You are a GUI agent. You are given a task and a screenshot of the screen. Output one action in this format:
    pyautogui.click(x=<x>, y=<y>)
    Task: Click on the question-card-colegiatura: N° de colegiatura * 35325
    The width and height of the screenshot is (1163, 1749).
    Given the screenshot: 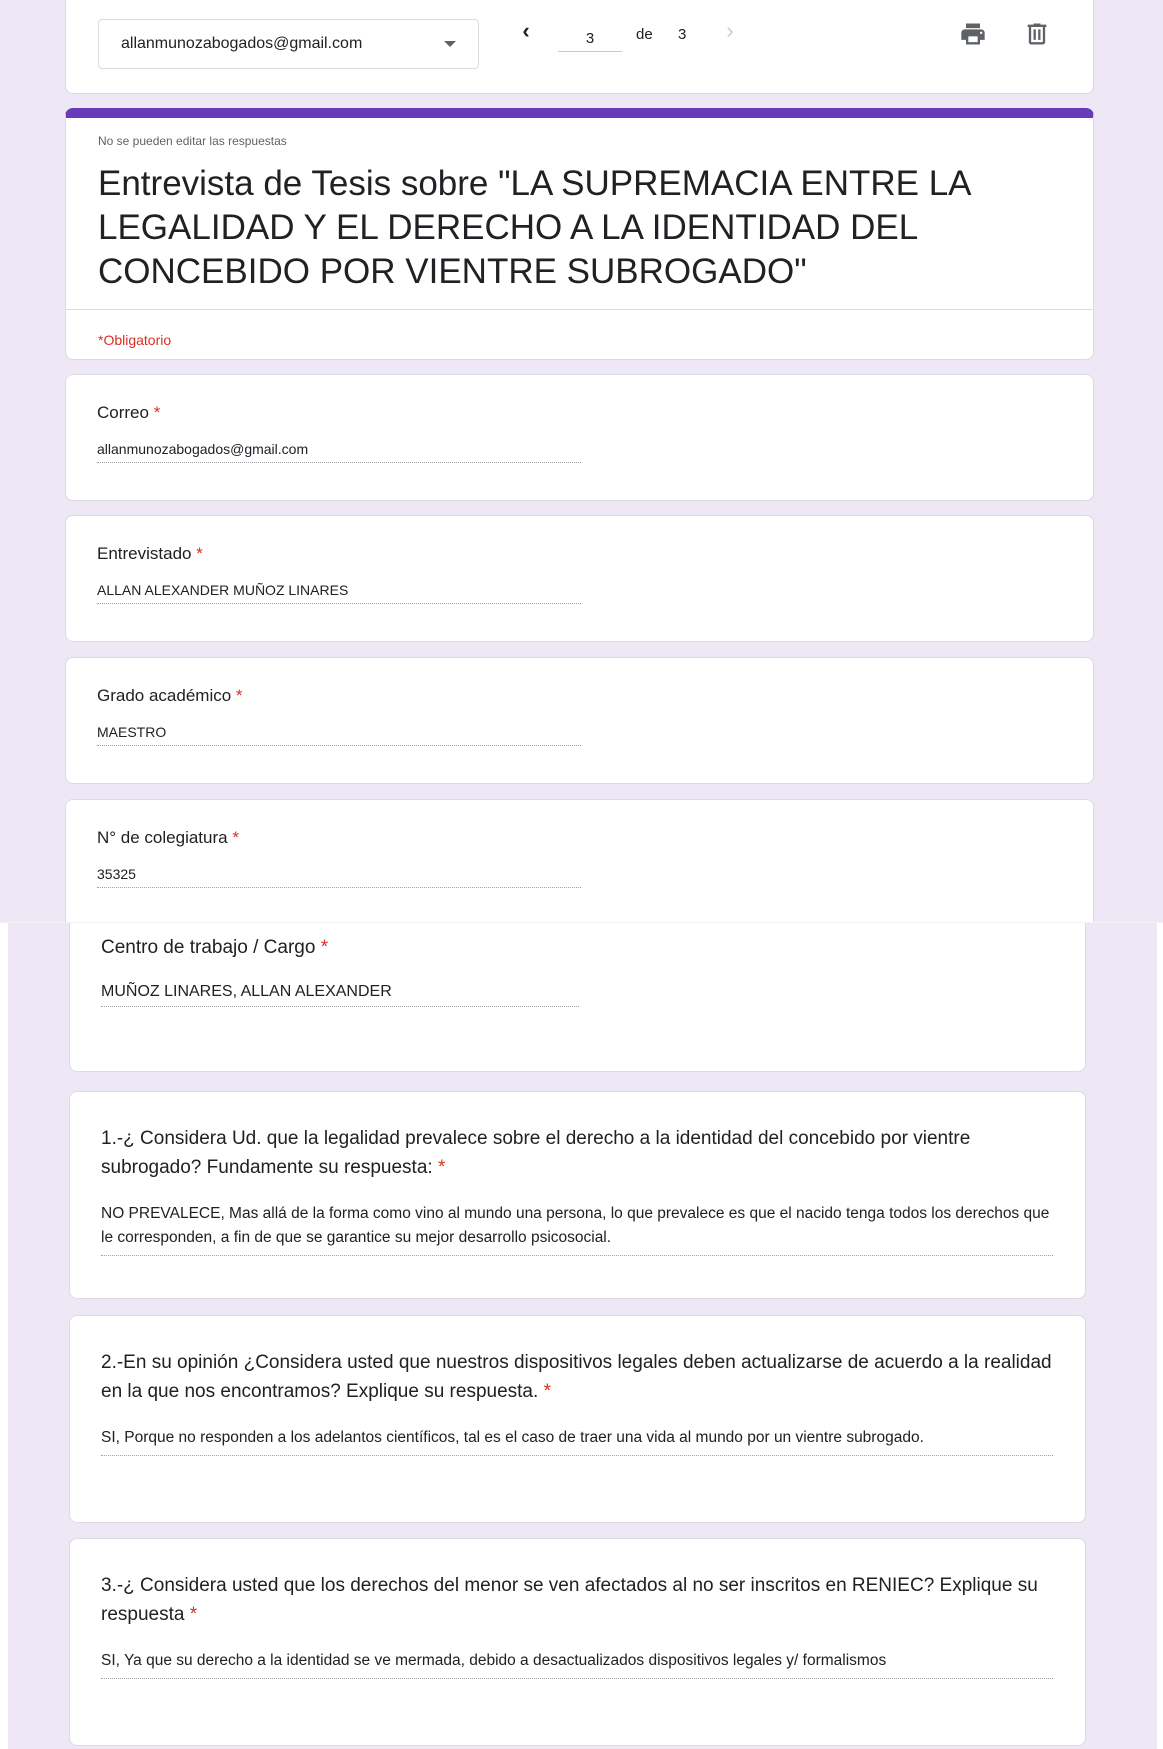 What is the action you would take?
    pyautogui.click(x=579, y=860)
    